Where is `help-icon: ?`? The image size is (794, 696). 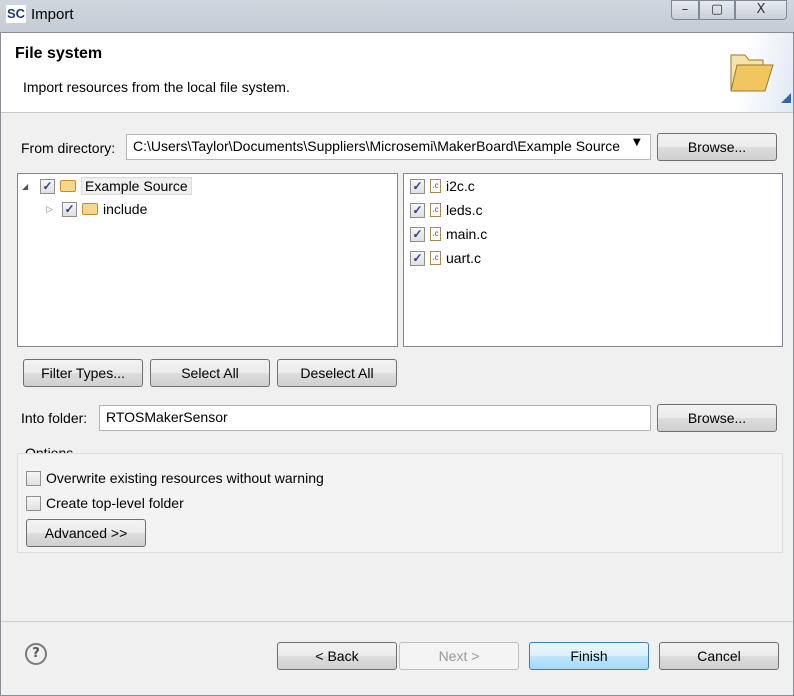 help-icon: ? is located at coordinates (36, 654).